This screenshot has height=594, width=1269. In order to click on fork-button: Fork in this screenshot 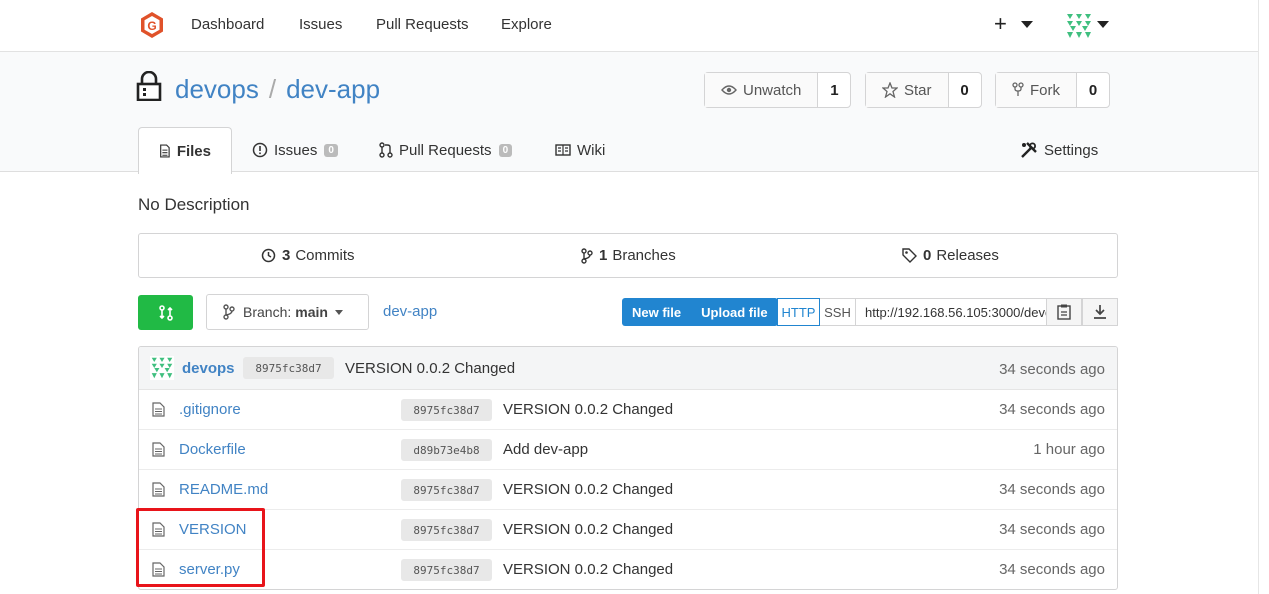, I will do `click(1036, 90)`.